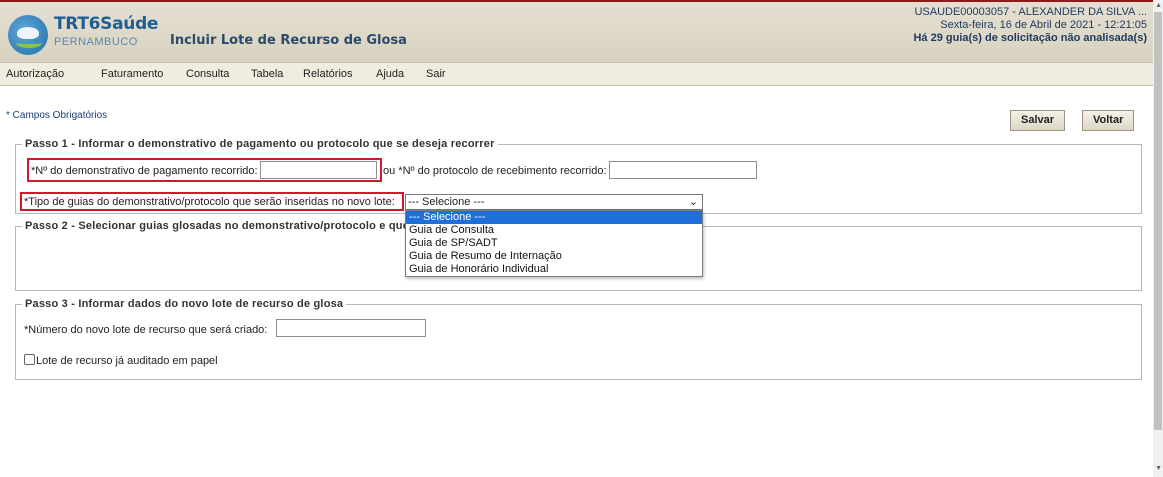 This screenshot has width=1163, height=477. Describe the element at coordinates (1158, 468) in the screenshot. I see `scroll-down-icon: ▼` at that location.